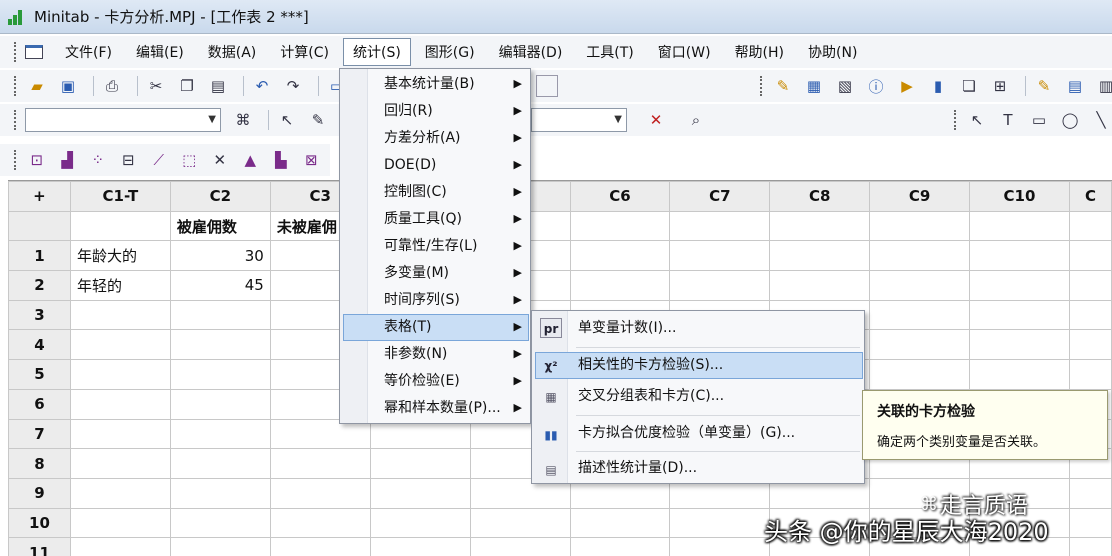 This screenshot has height=556, width=1112. Describe the element at coordinates (98, 160) in the screenshot. I see `dotplot-icon: ⁘` at that location.